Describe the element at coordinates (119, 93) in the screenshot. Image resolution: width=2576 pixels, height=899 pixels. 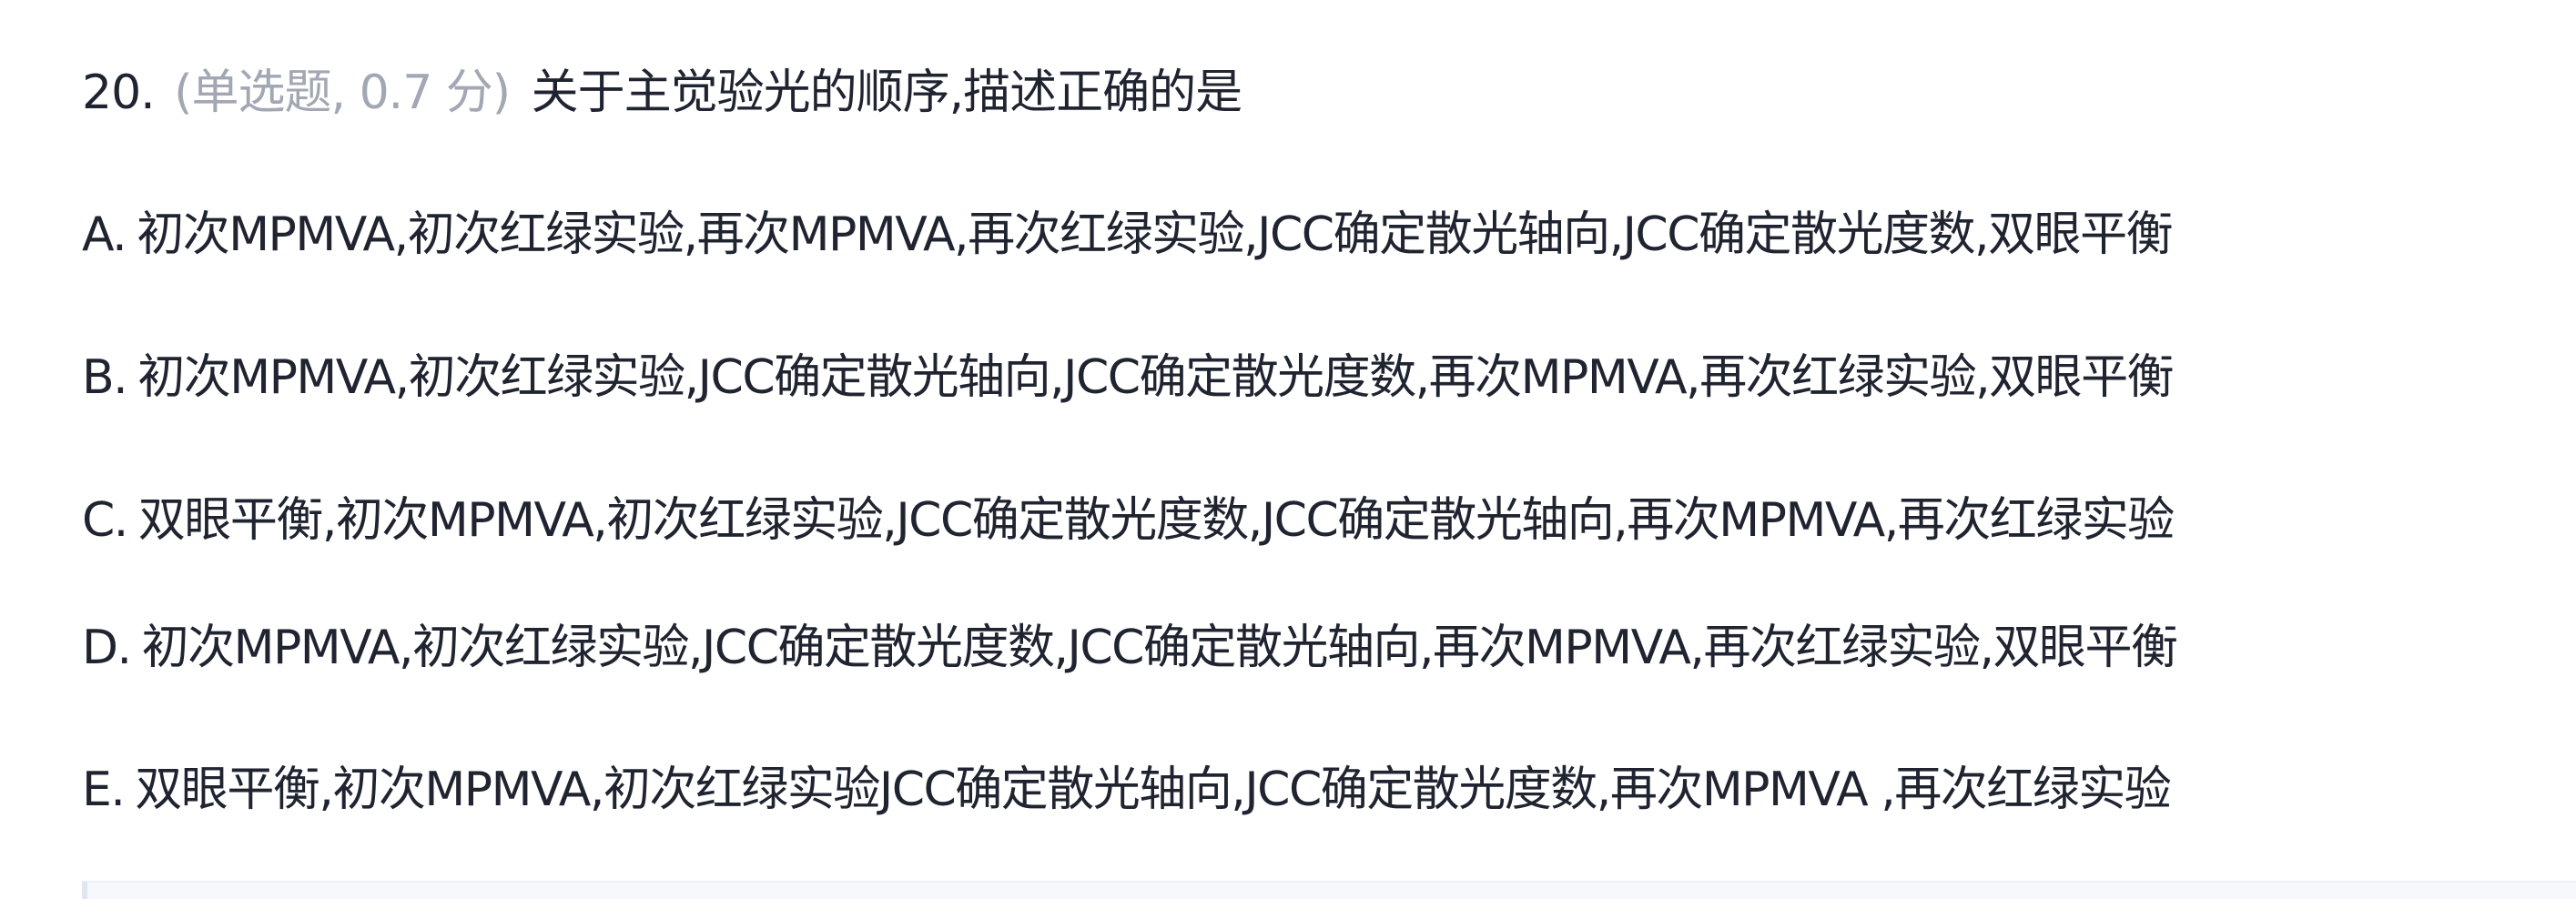
I see `question-number: 20.` at that location.